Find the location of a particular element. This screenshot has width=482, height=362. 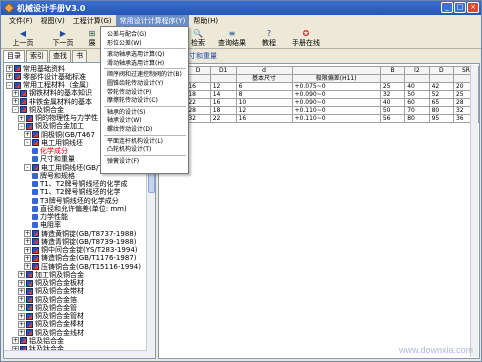

tree-item: + 铜及铜合金板材 is located at coordinates (51, 283).